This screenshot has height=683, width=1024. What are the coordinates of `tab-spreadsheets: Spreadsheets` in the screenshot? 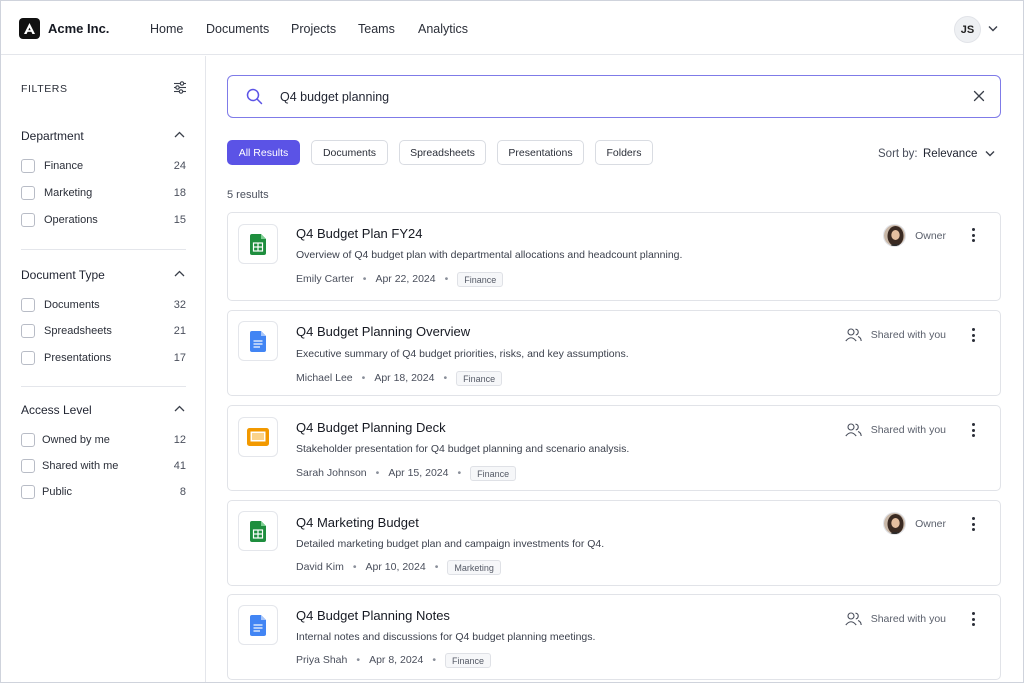 It's located at (442, 152).